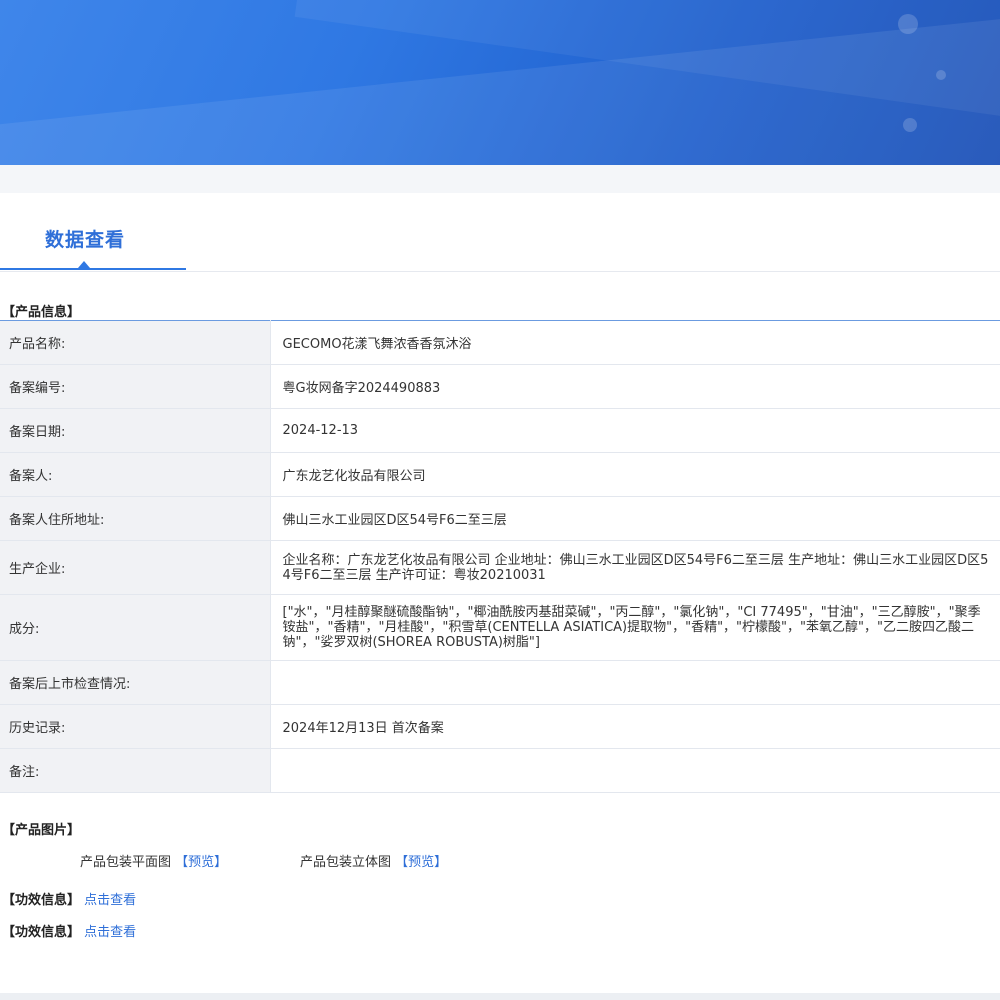  What do you see at coordinates (135, 726) in the screenshot?
I see `row-label: 历史记录:` at bounding box center [135, 726].